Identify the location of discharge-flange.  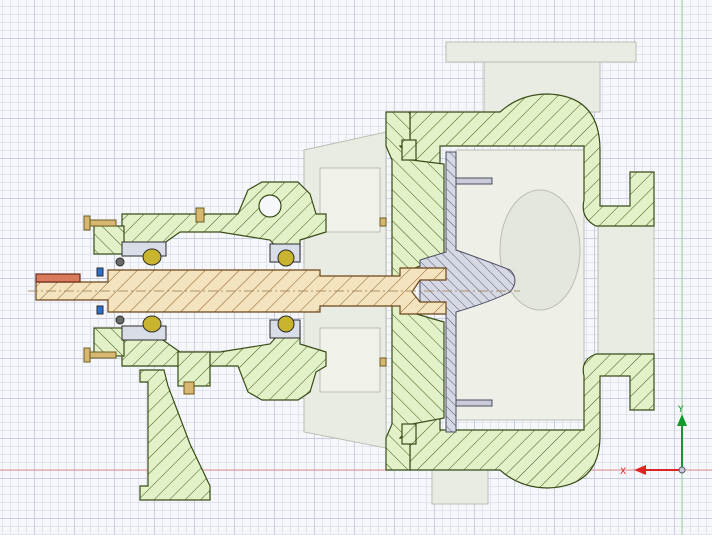
(541, 52).